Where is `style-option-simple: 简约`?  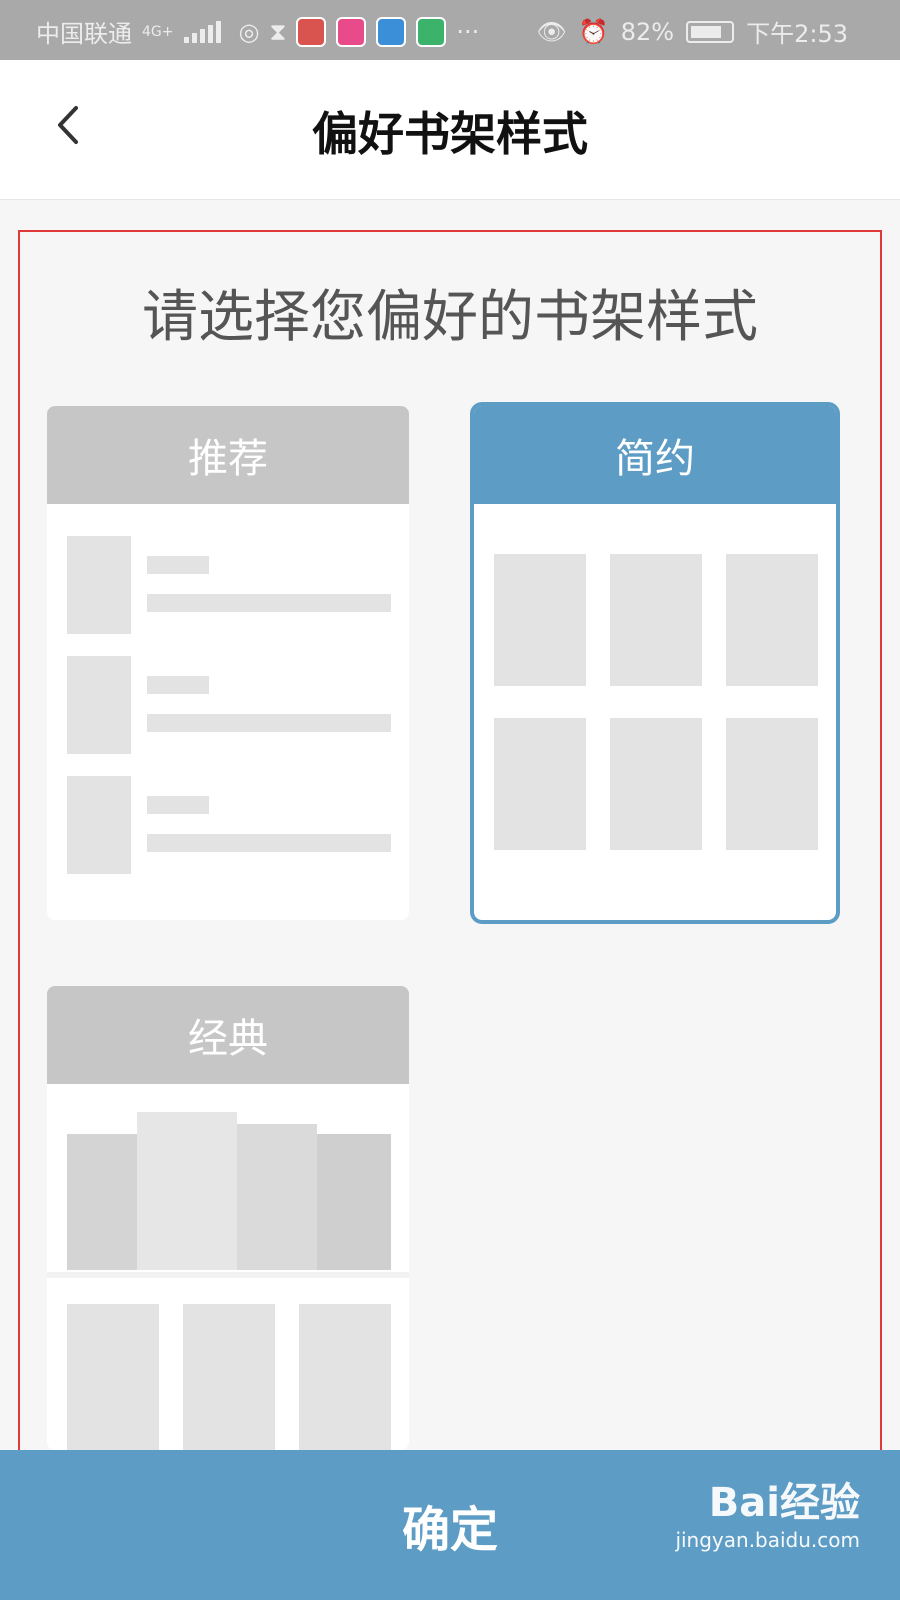
style-option-simple: 简约 is located at coordinates (655, 663).